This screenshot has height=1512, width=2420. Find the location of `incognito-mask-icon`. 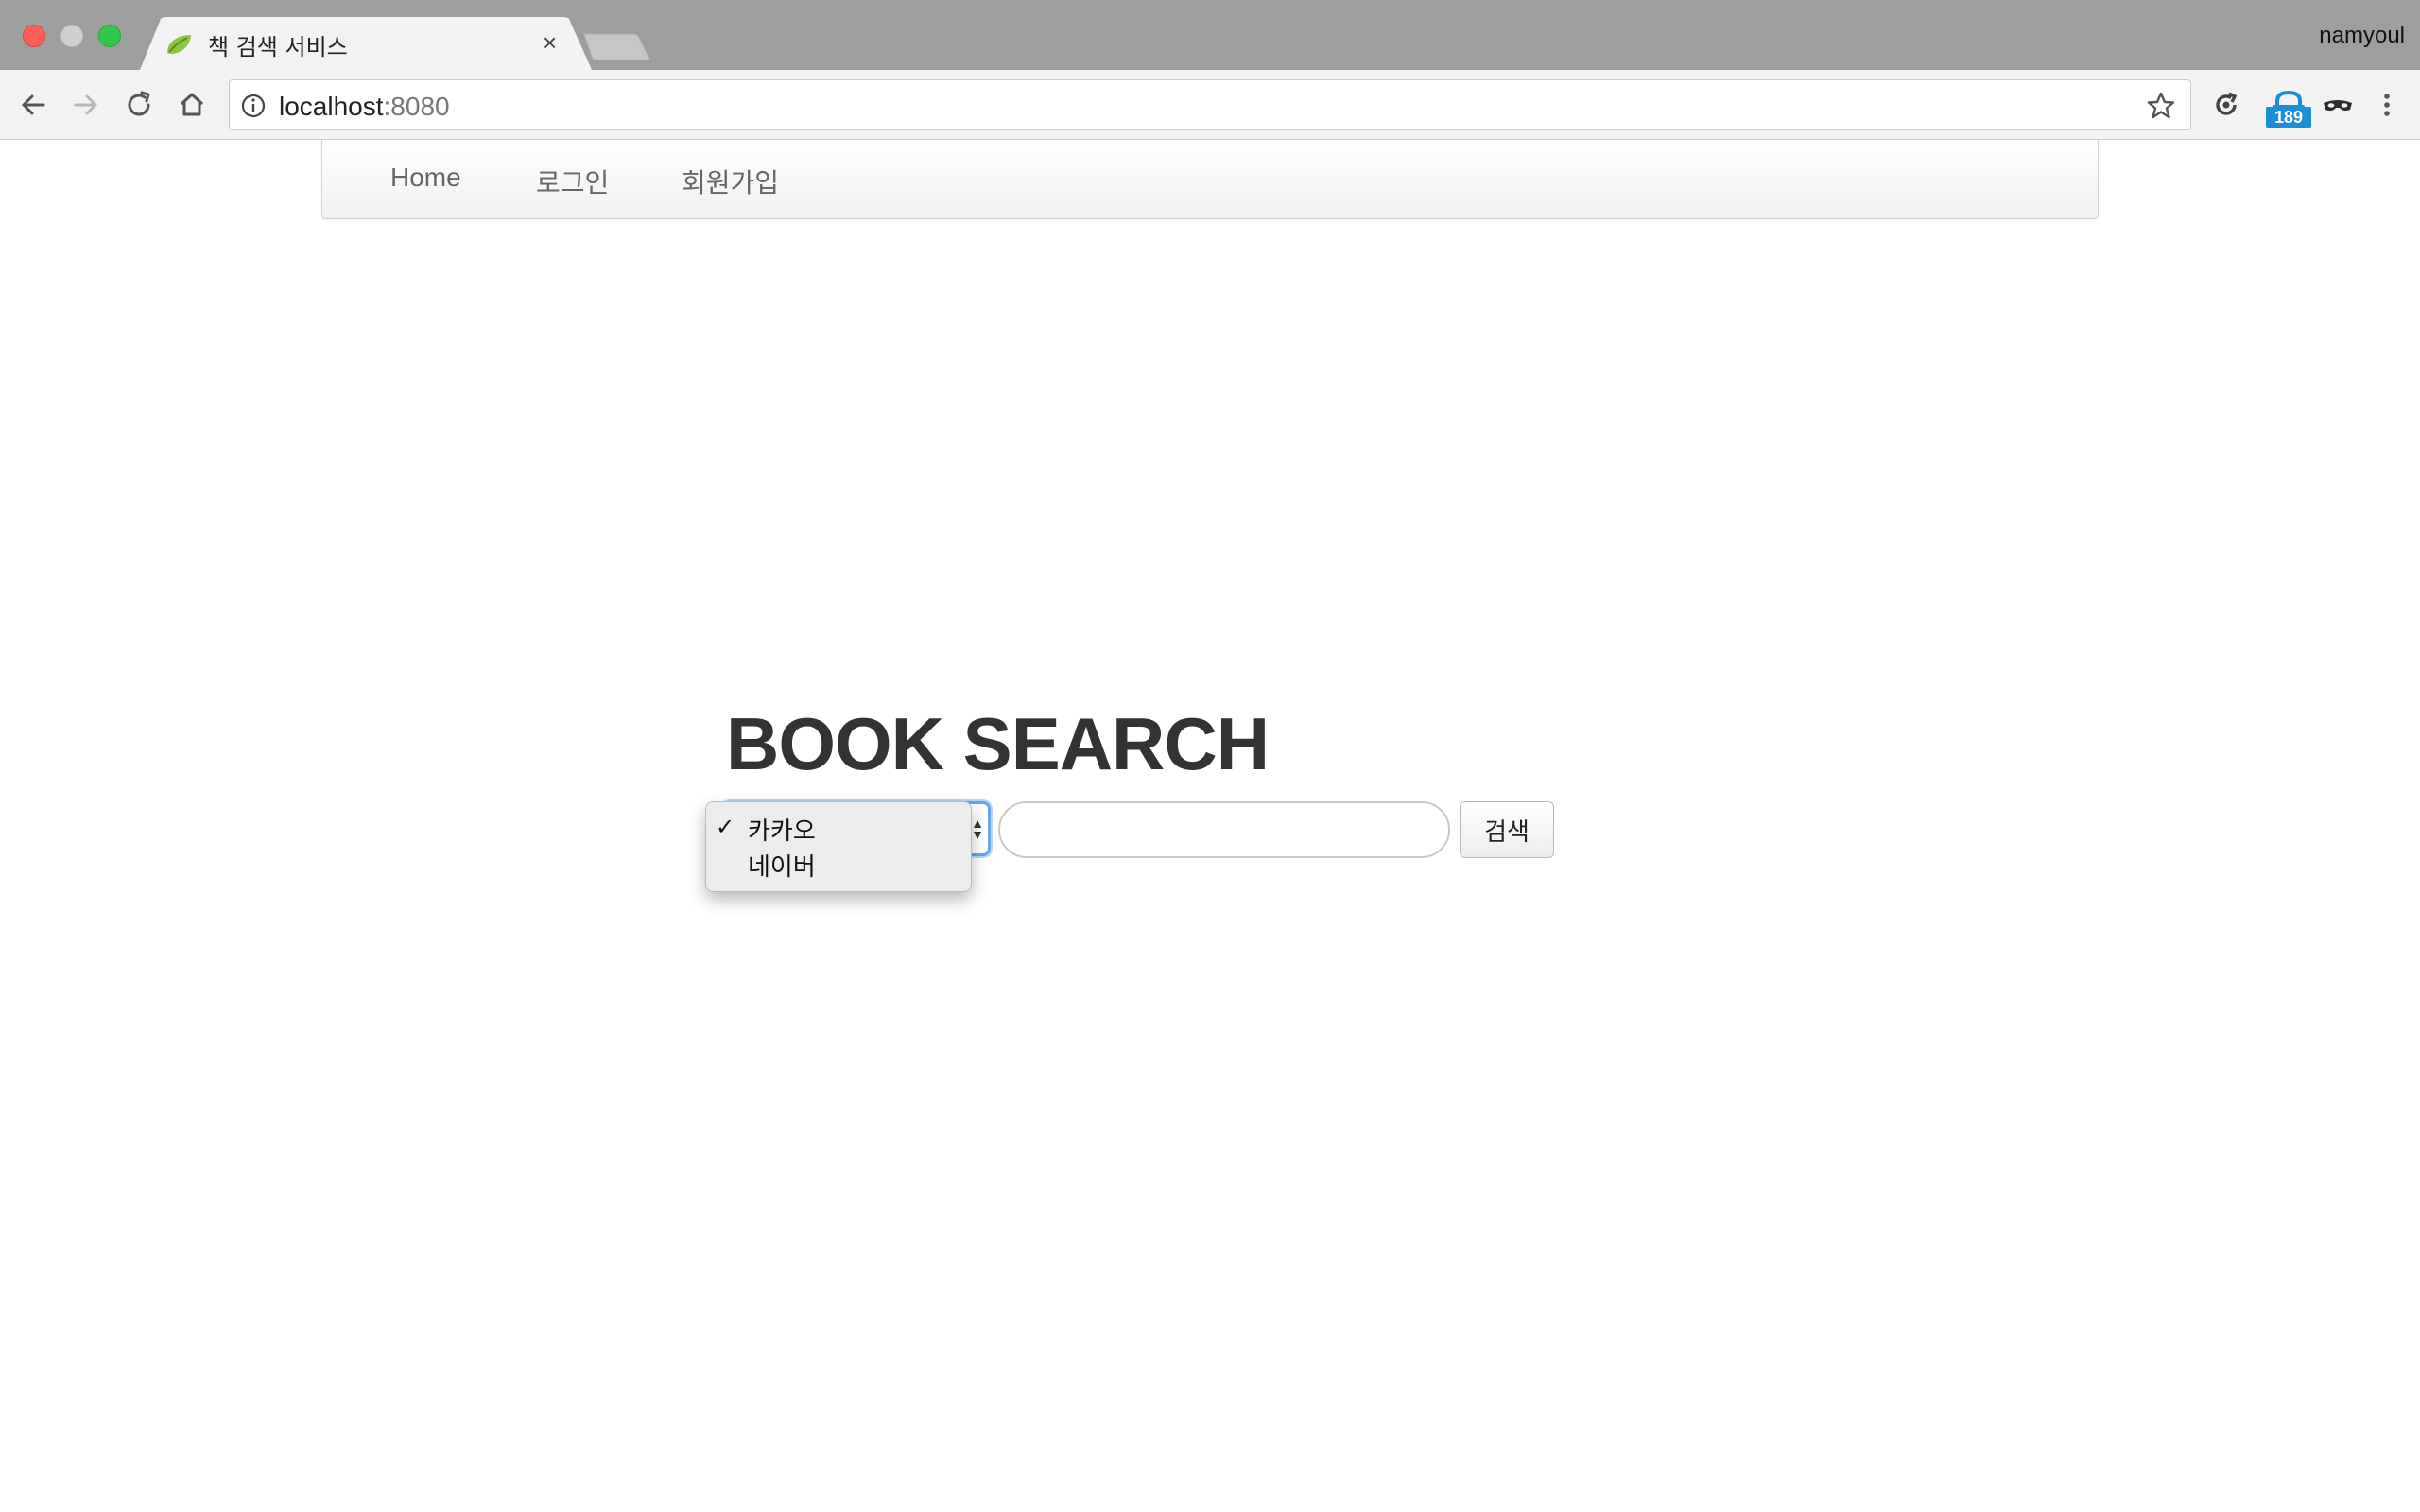

incognito-mask-icon is located at coordinates (2338, 105).